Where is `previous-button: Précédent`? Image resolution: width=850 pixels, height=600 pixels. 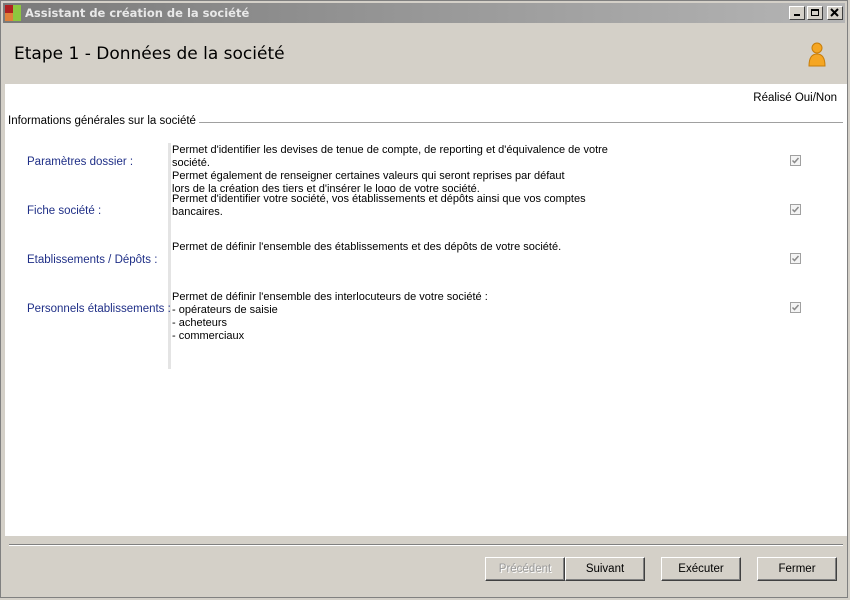
previous-button: Précédent is located at coordinates (525, 569).